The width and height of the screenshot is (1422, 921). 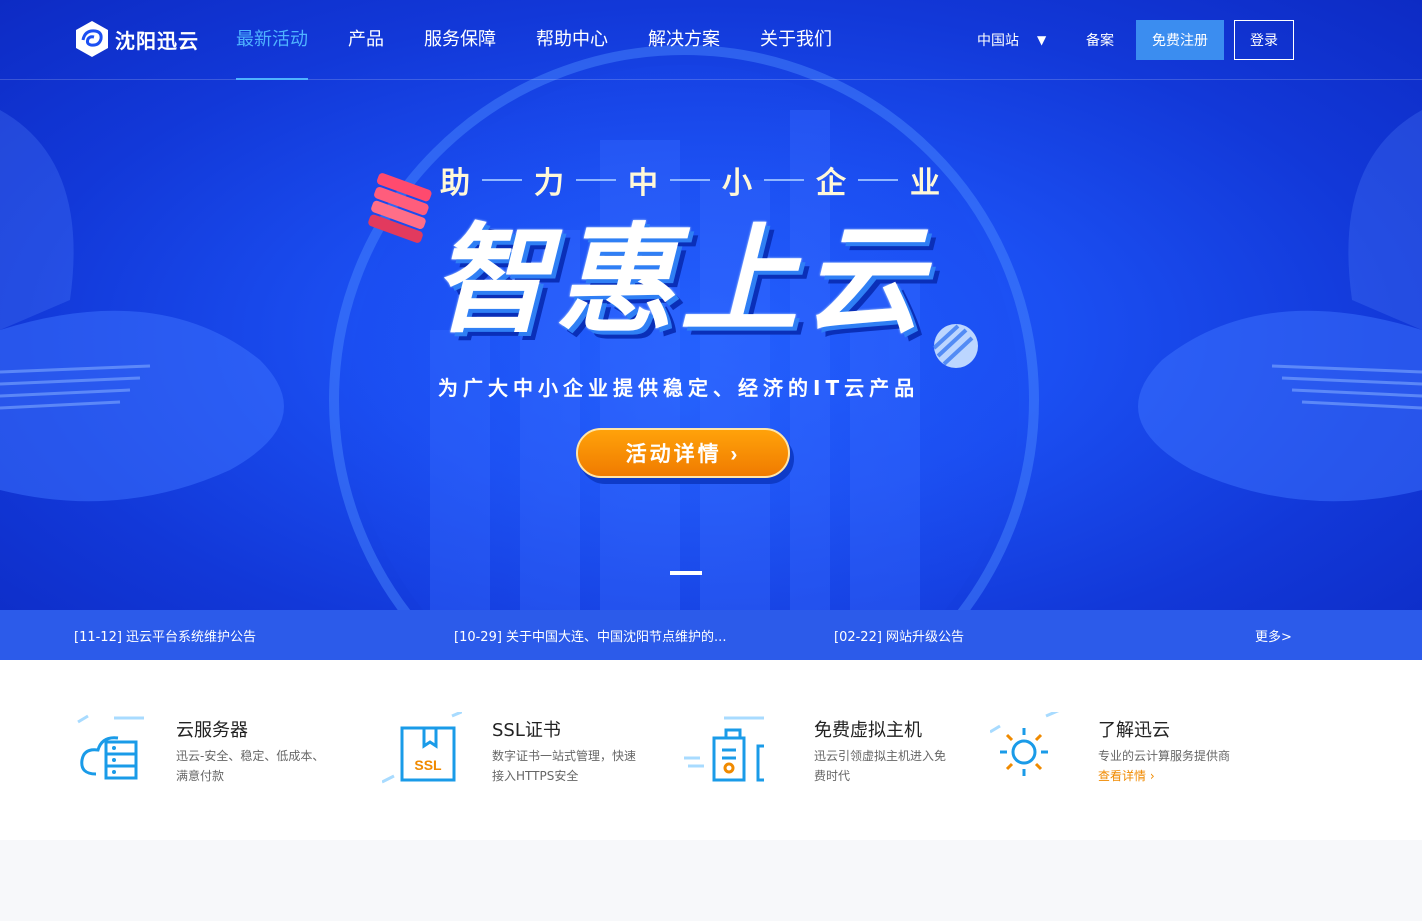 I want to click on feature-description: 数字证书一站式管理，快速接入HTTPS安全, so click(x=564, y=766).